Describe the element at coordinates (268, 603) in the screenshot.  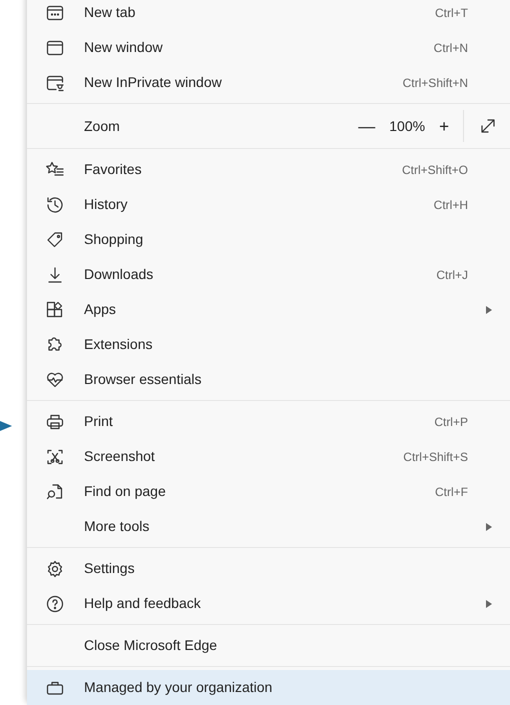
I see `menu-item: Help and feedback` at that location.